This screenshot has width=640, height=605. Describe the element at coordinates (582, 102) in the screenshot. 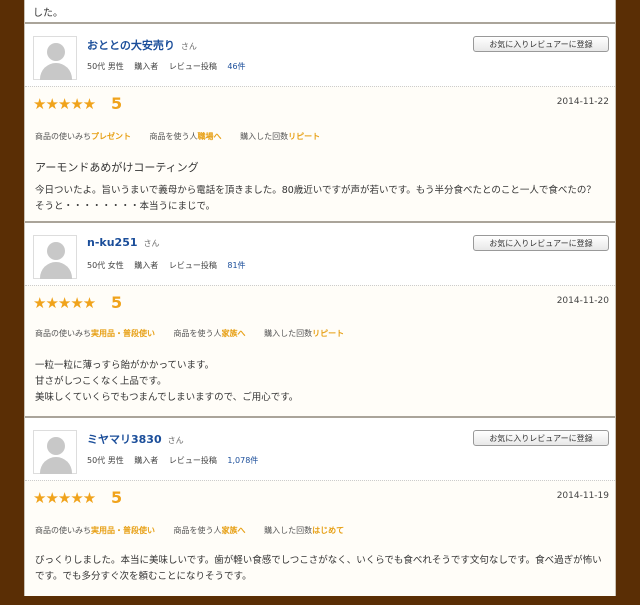

I see `review-date: 2014-11-22` at that location.